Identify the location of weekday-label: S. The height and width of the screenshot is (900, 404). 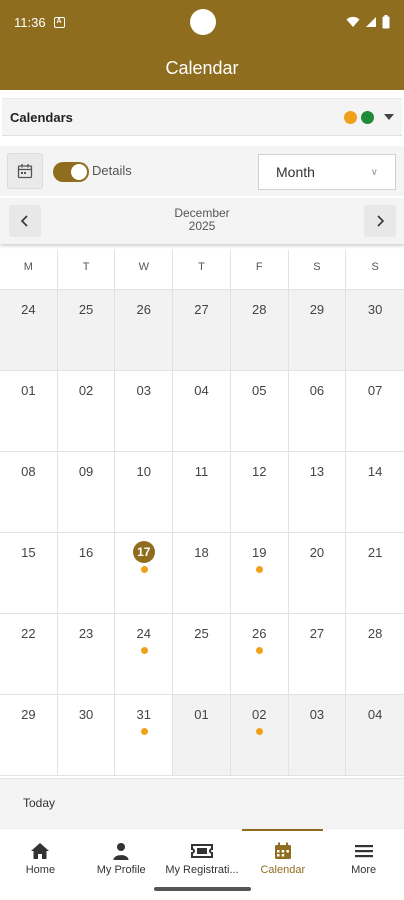
(318, 269).